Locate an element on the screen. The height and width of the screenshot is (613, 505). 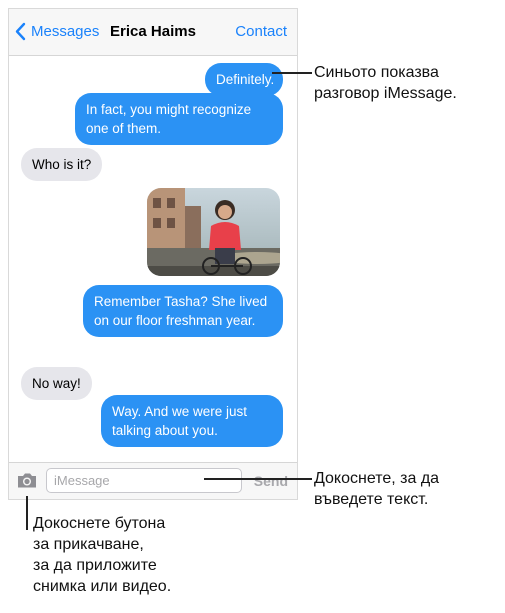
send-button: Send is located at coordinates (271, 481).